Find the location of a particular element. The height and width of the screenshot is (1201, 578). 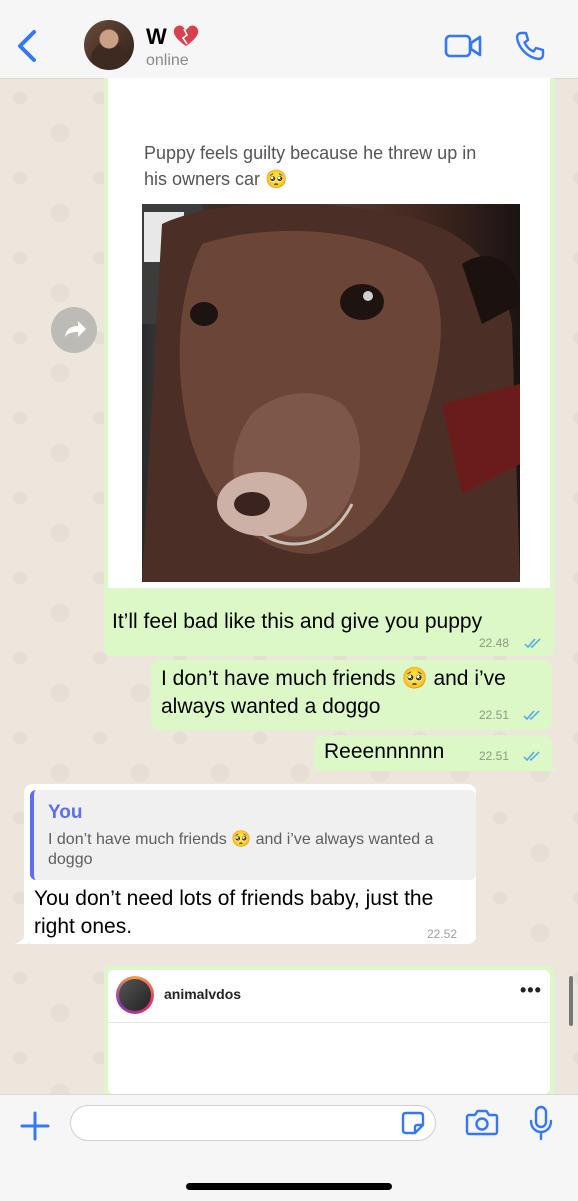

back-chevron-icon is located at coordinates (27, 46).